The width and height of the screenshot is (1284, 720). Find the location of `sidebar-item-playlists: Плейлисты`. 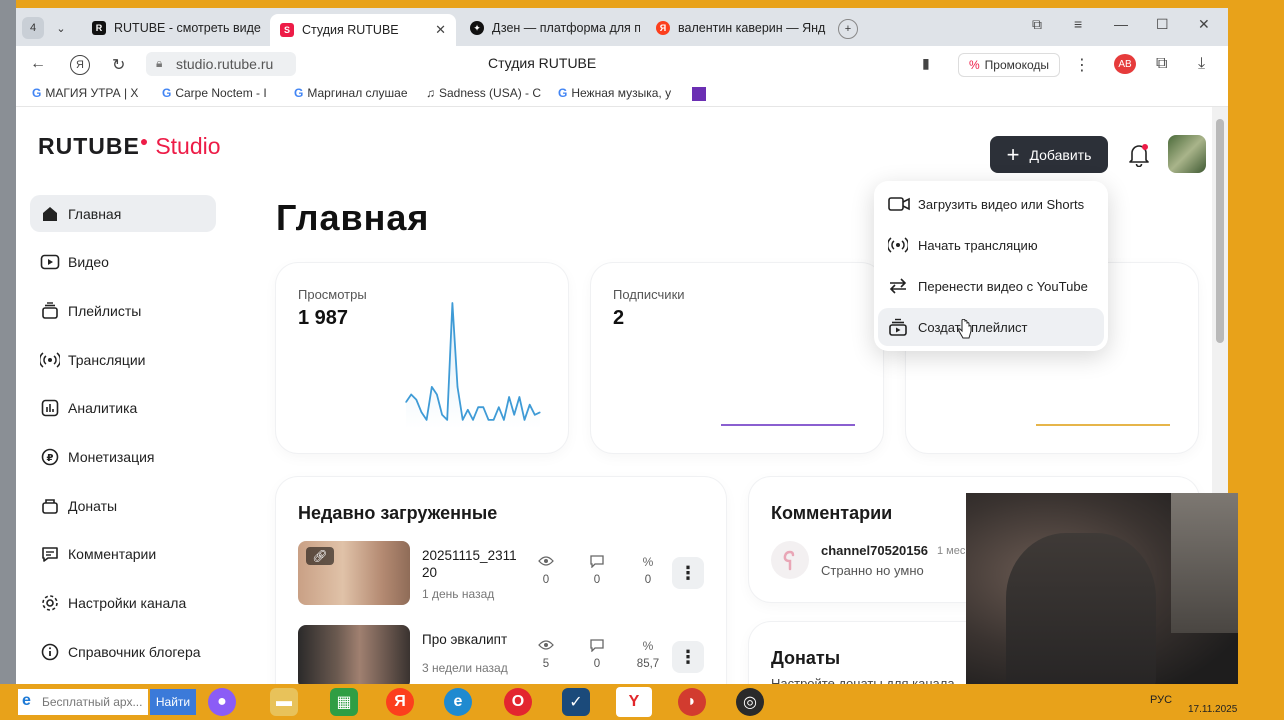

sidebar-item-playlists: Плейлисты is located at coordinates (123, 310).